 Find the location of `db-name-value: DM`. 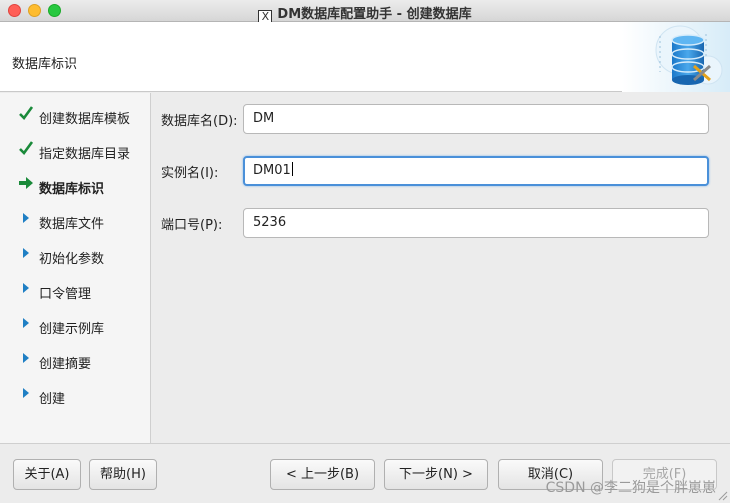

db-name-value: DM is located at coordinates (264, 118).